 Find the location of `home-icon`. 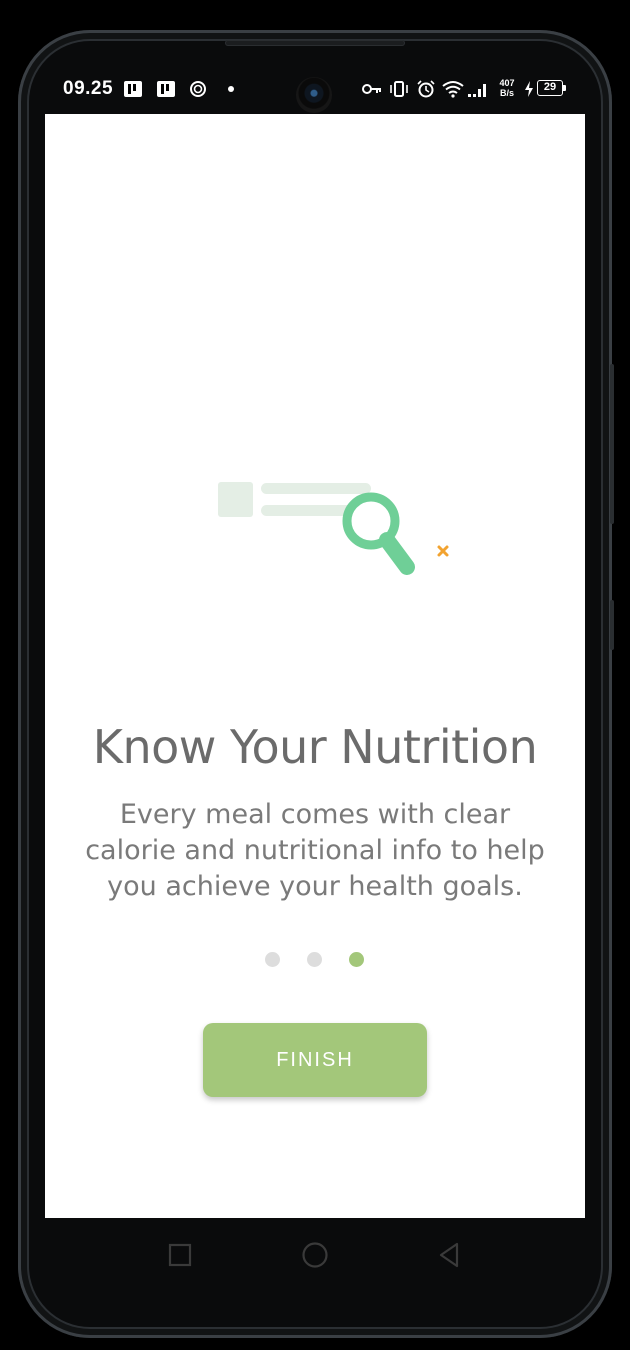

home-icon is located at coordinates (315, 1255).